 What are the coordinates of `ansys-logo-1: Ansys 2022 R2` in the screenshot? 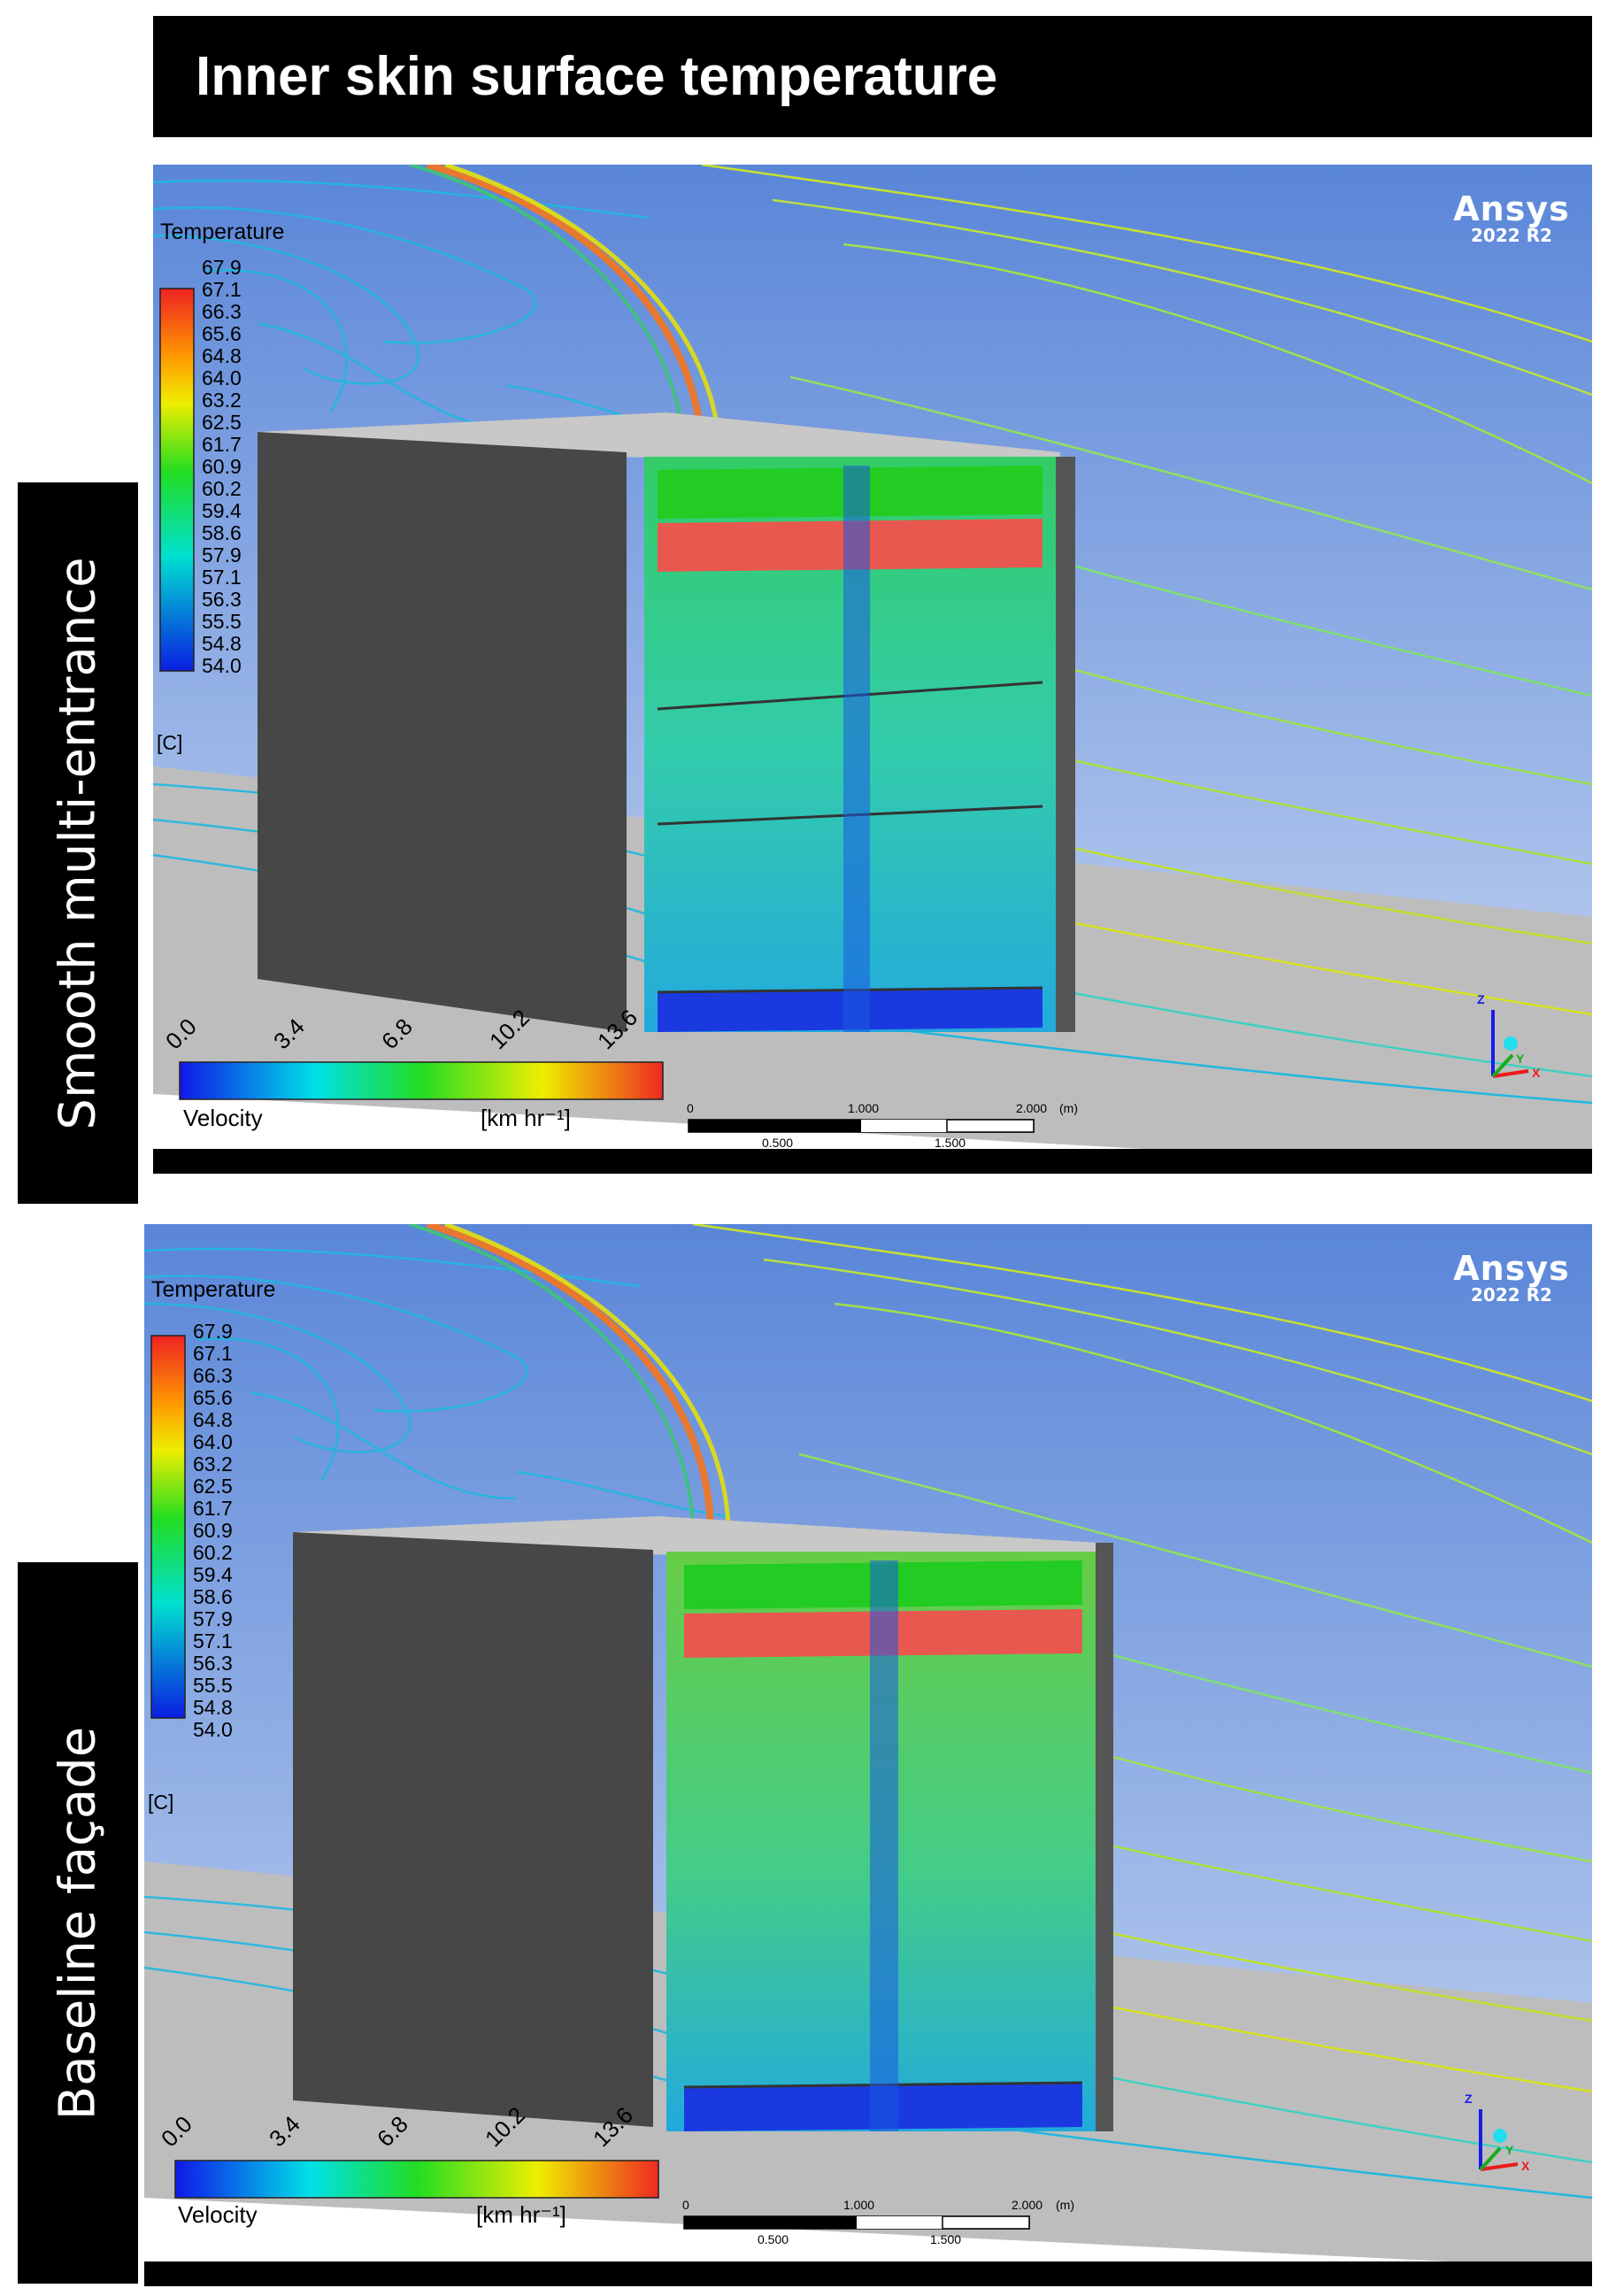 It's located at (1511, 217).